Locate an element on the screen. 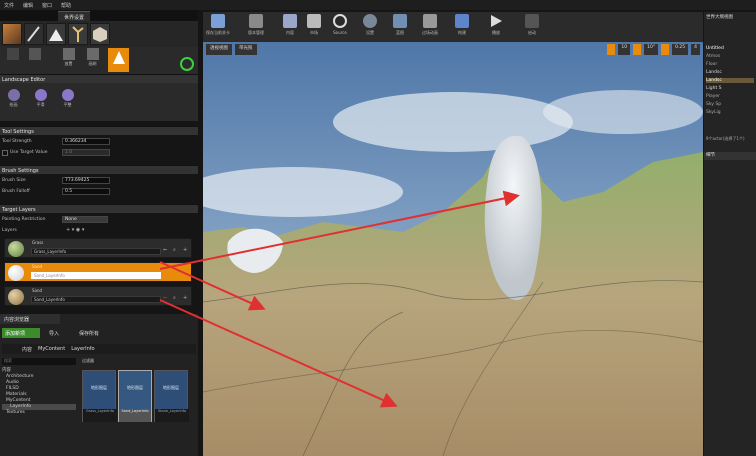  outliner-item: Sky Sp is located at coordinates (713, 104).